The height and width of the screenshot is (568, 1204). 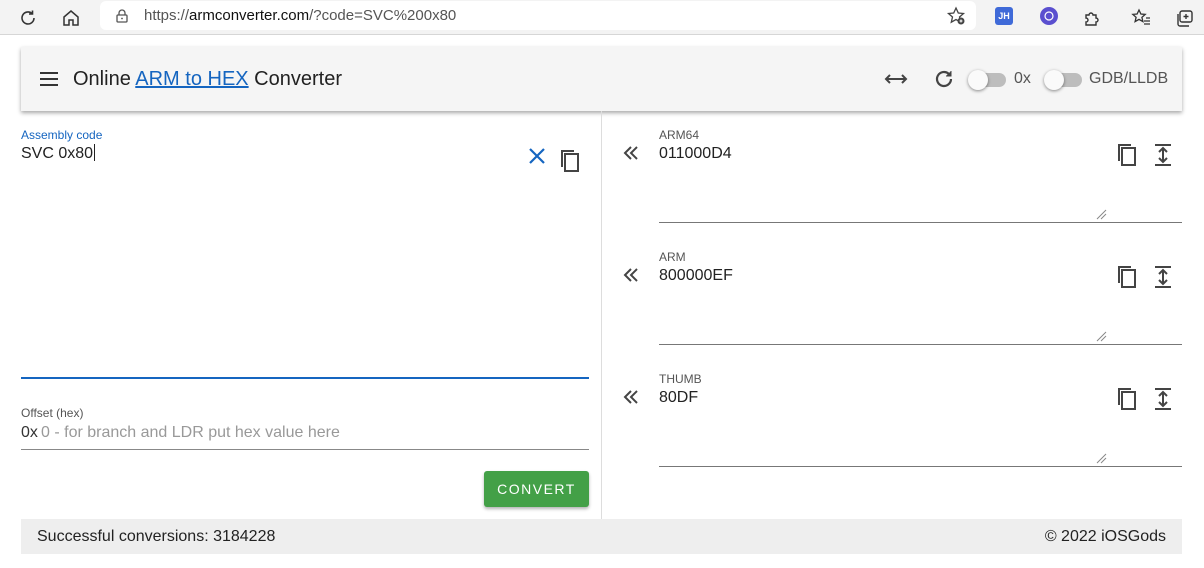 I want to click on output-value: 800000EF, so click(x=696, y=276).